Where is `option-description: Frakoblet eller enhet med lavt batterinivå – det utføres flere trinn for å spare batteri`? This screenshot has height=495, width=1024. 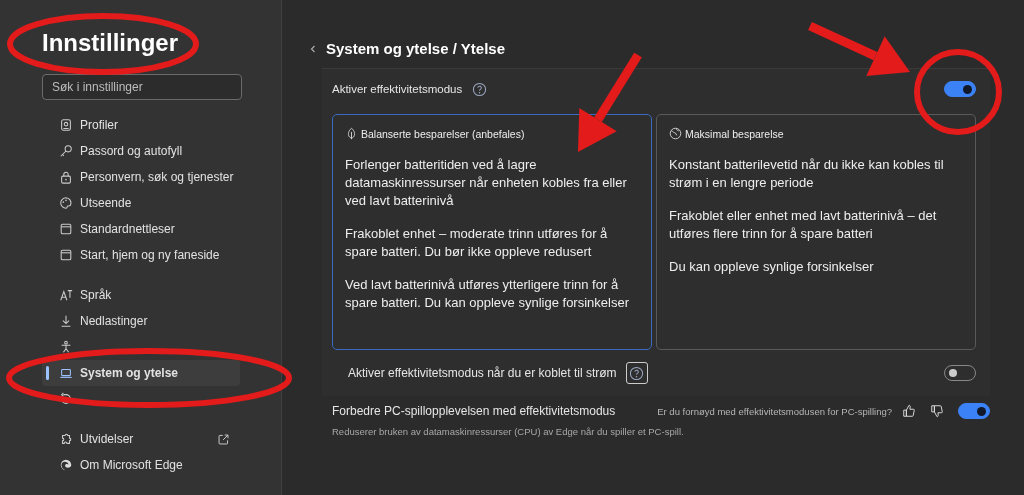
option-description: Frakoblet eller enhet med lavt batterinivå – det utføres flere trinn for å spare batteri is located at coordinates (803, 225).